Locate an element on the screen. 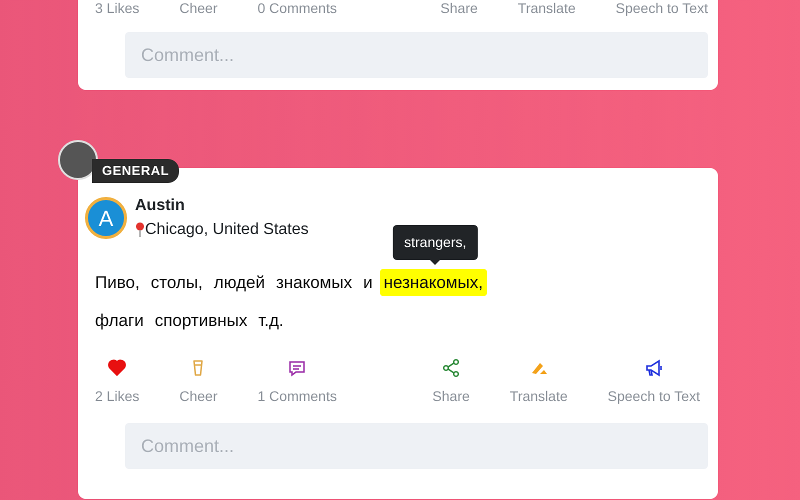  post-word: Пиво, is located at coordinates (117, 283).